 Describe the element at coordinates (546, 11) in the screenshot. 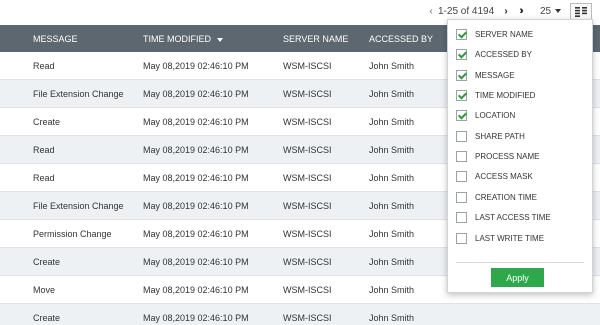

I see `page-size-value: 25` at that location.